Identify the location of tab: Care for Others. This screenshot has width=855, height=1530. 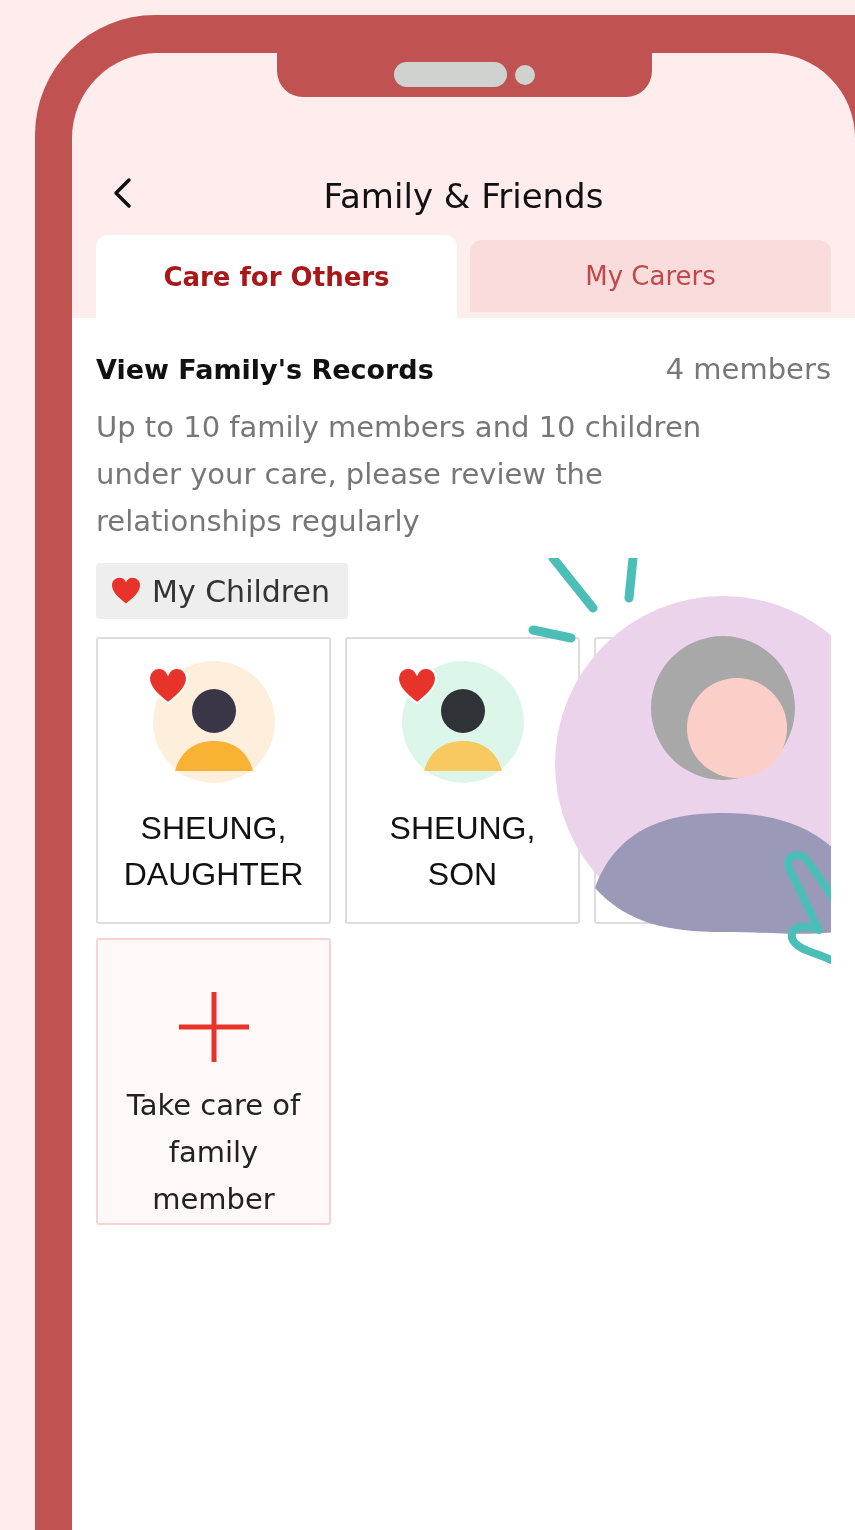
(276, 276).